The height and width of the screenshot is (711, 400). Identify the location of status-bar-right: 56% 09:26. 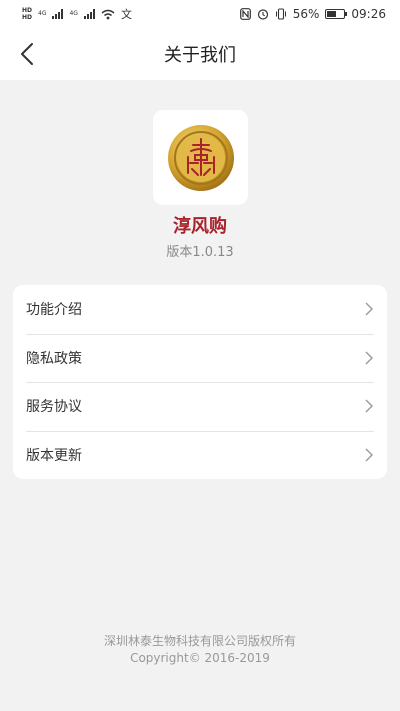
(312, 14).